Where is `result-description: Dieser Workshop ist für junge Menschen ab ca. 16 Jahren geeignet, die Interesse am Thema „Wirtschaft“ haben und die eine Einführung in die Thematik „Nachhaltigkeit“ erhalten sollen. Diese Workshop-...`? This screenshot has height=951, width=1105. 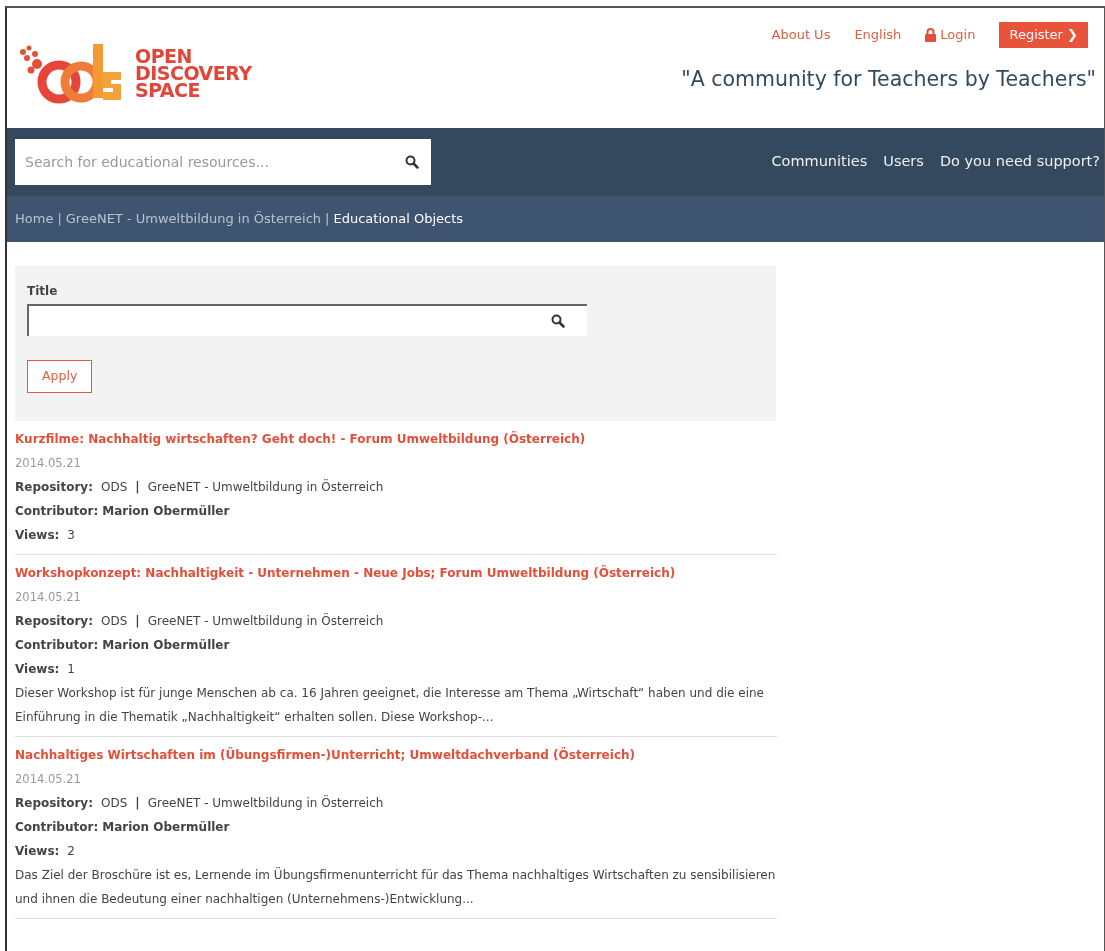
result-description: Dieser Workshop ist für junge Menschen ab ca. 16 Jahren geeignet, die Interesse am Thema „Wirtschaft“ haben und die eine Einführung in die Thematik „Nachhaltigkeit“ erhalten sollen. Diese Workshop-... is located at coordinates (390, 705).